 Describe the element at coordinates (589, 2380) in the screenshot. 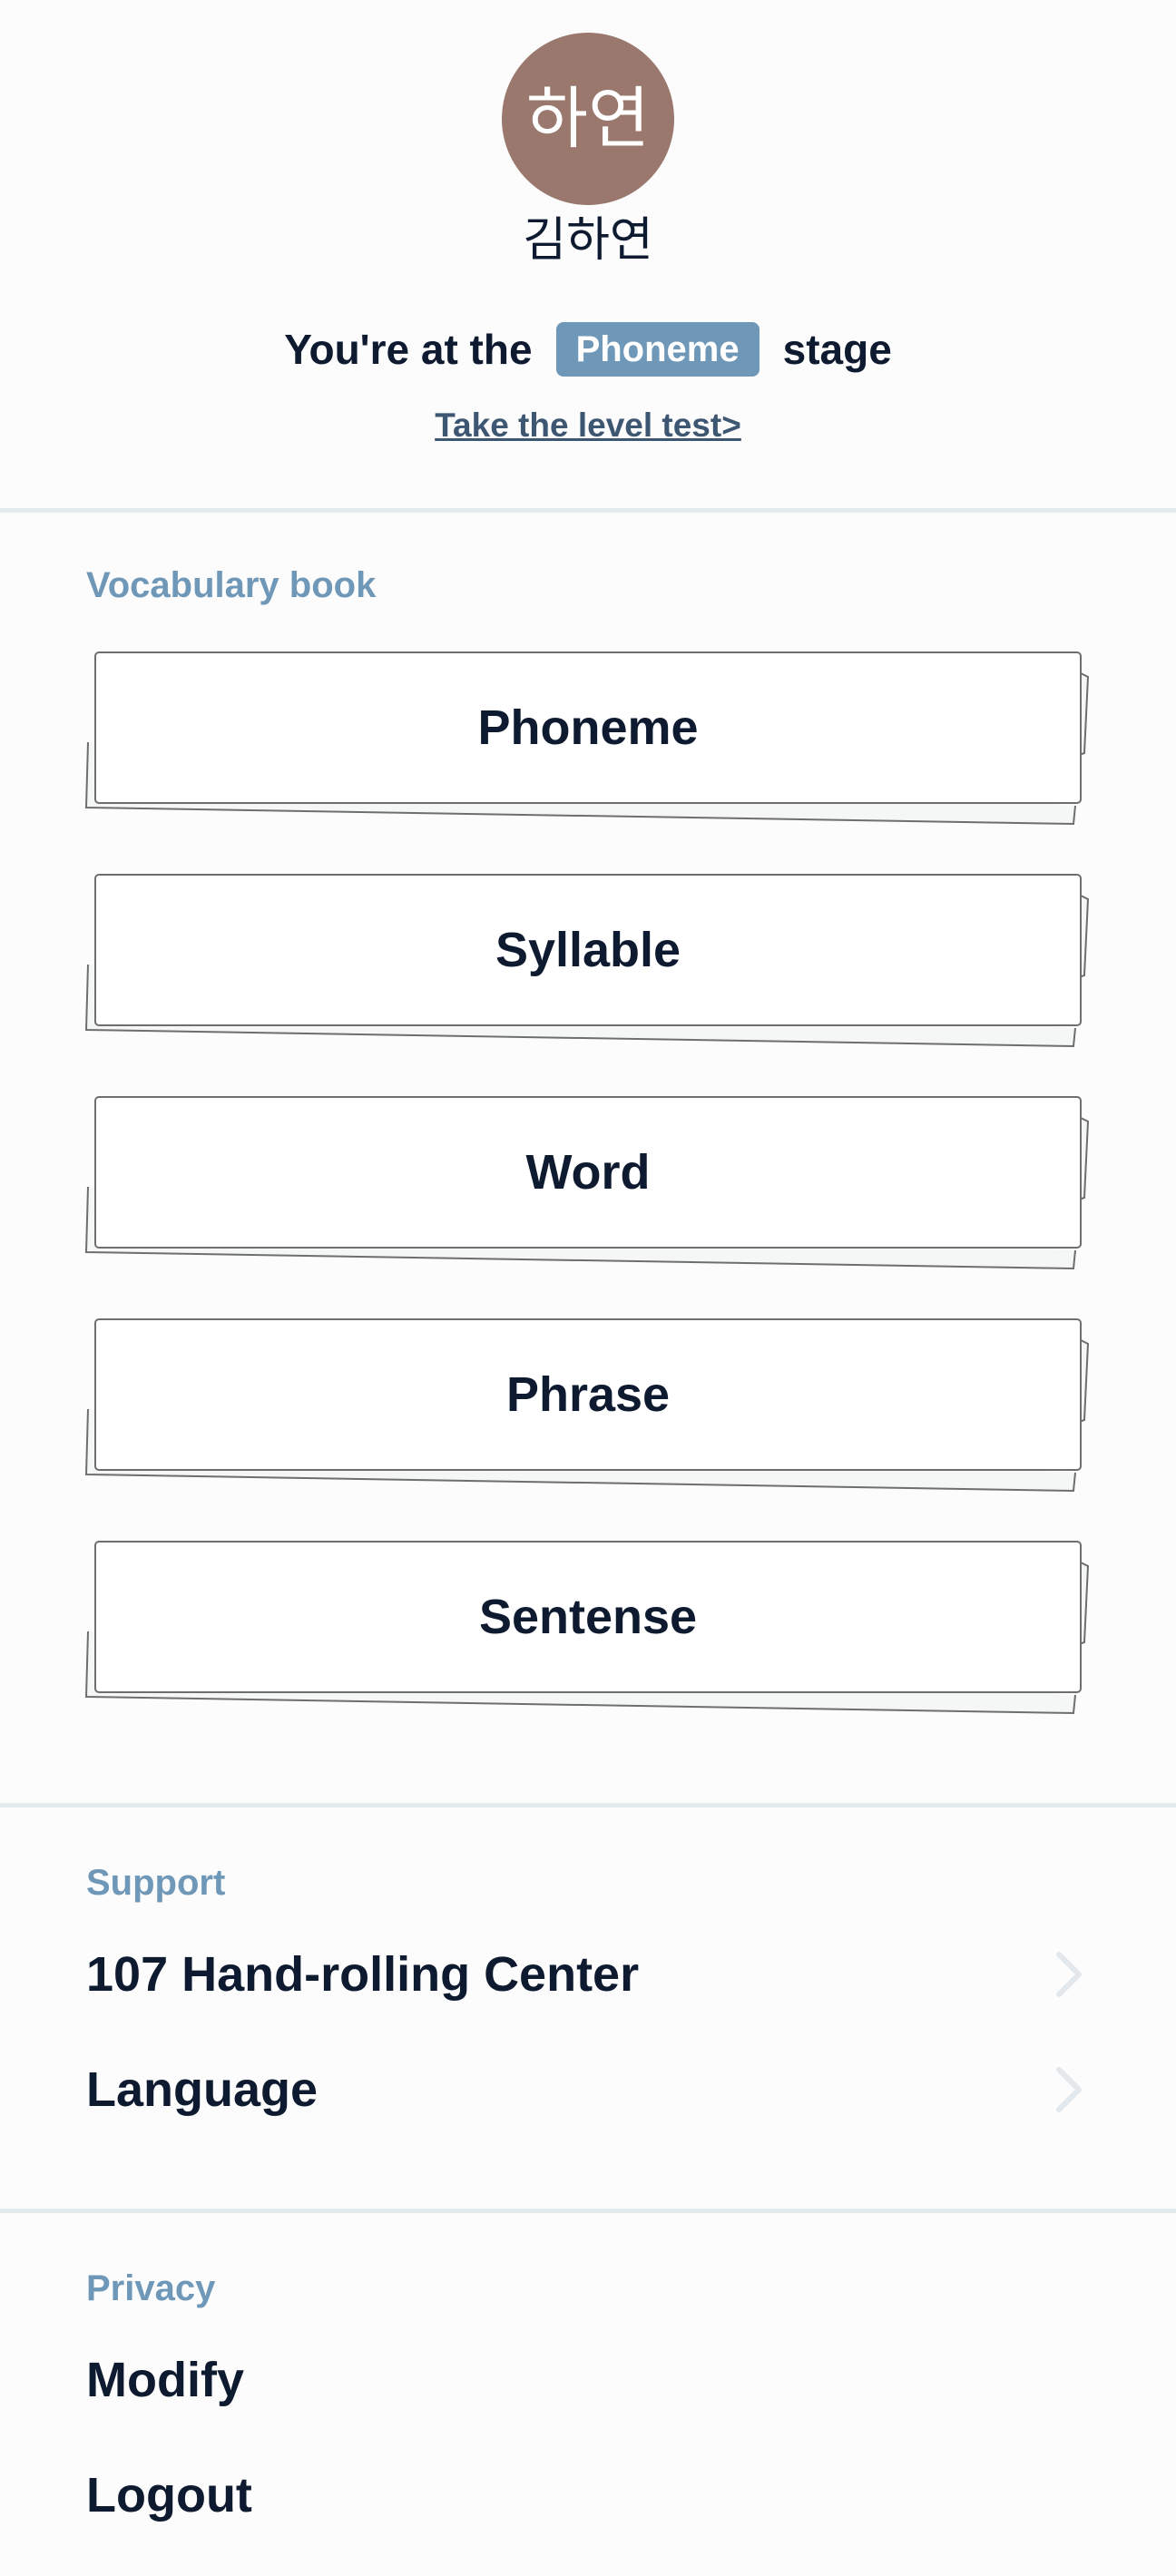

I see `menu-item-modify: Modify` at that location.